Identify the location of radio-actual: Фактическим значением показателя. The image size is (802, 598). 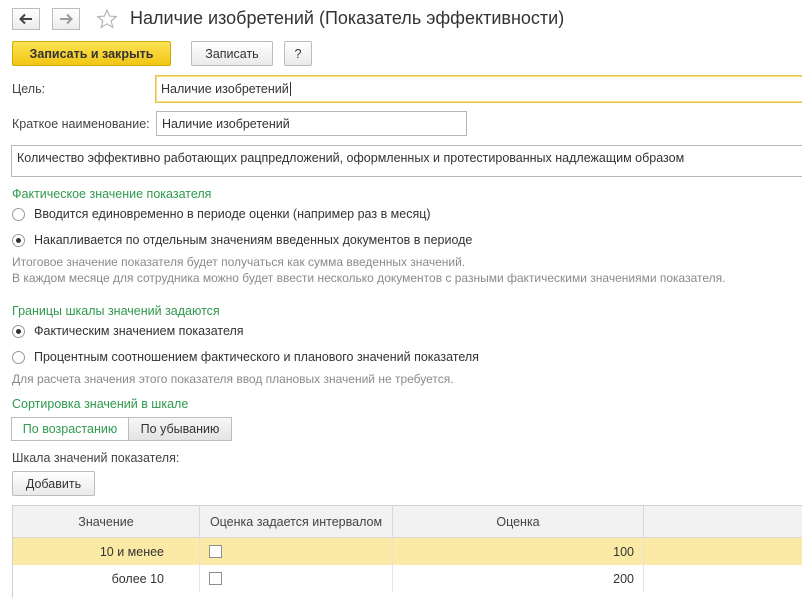
(128, 331).